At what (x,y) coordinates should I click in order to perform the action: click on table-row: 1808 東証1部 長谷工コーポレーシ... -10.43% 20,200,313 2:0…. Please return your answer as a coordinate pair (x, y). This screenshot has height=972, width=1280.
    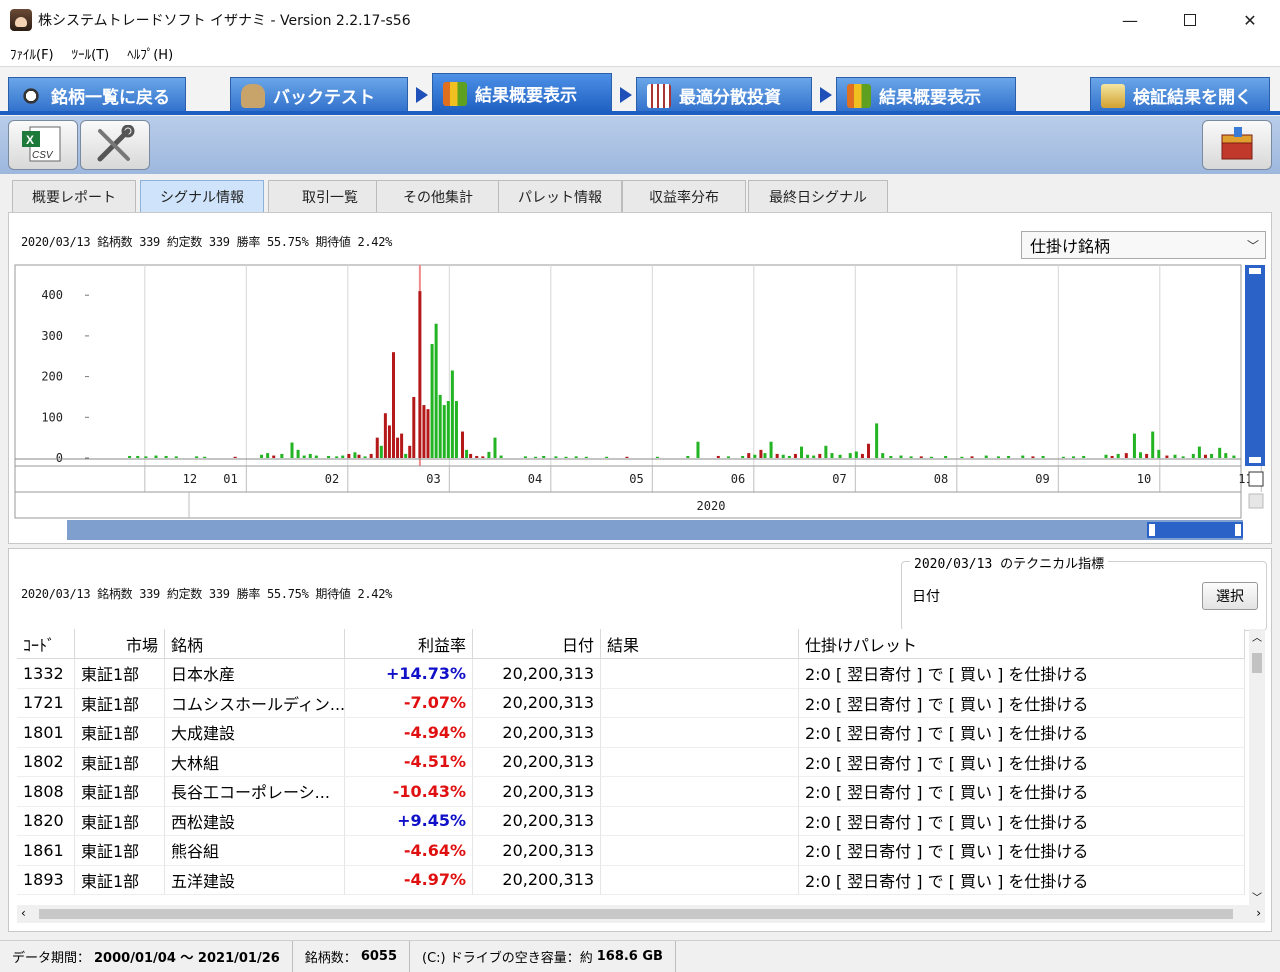
    Looking at the image, I should click on (631, 792).